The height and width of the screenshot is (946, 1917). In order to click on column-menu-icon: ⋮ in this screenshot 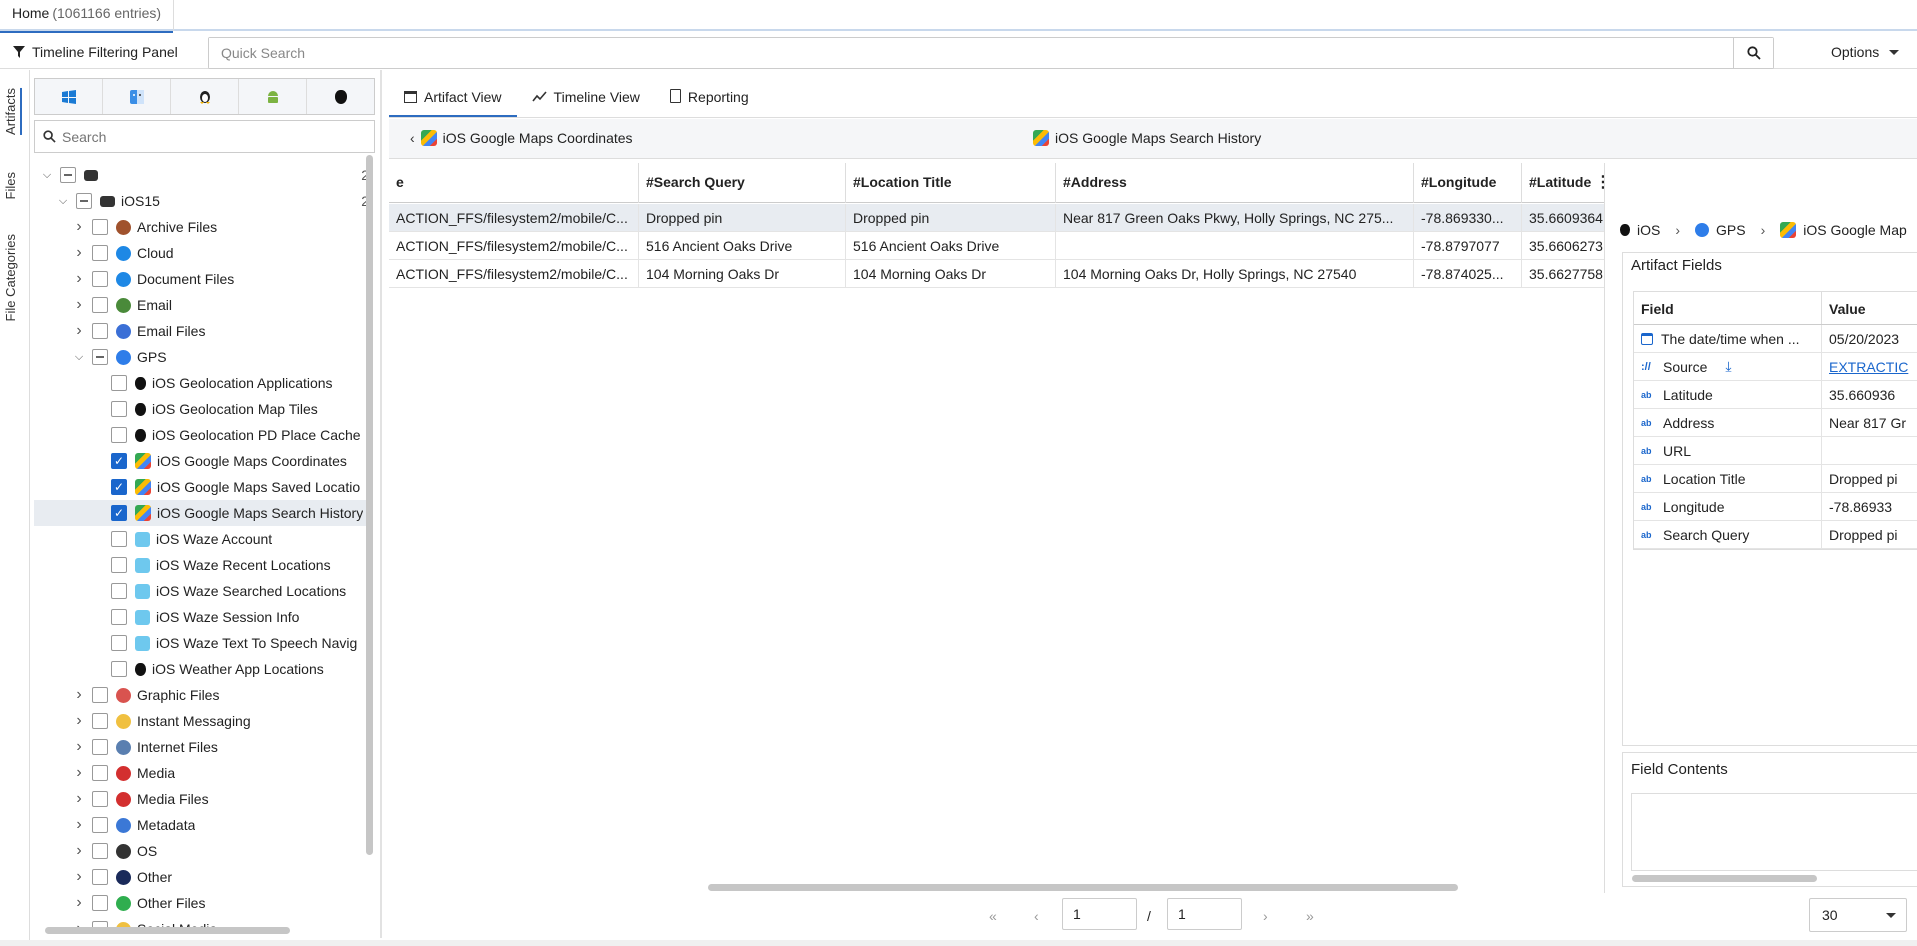, I will do `click(1599, 182)`.